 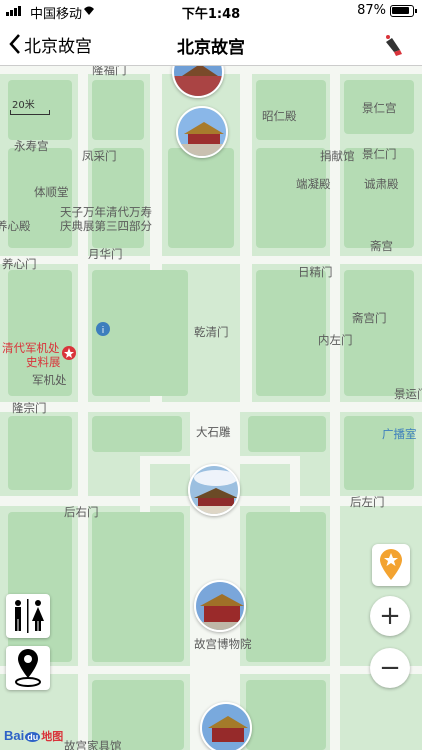 I want to click on svg-text: i, so click(x=103, y=331).